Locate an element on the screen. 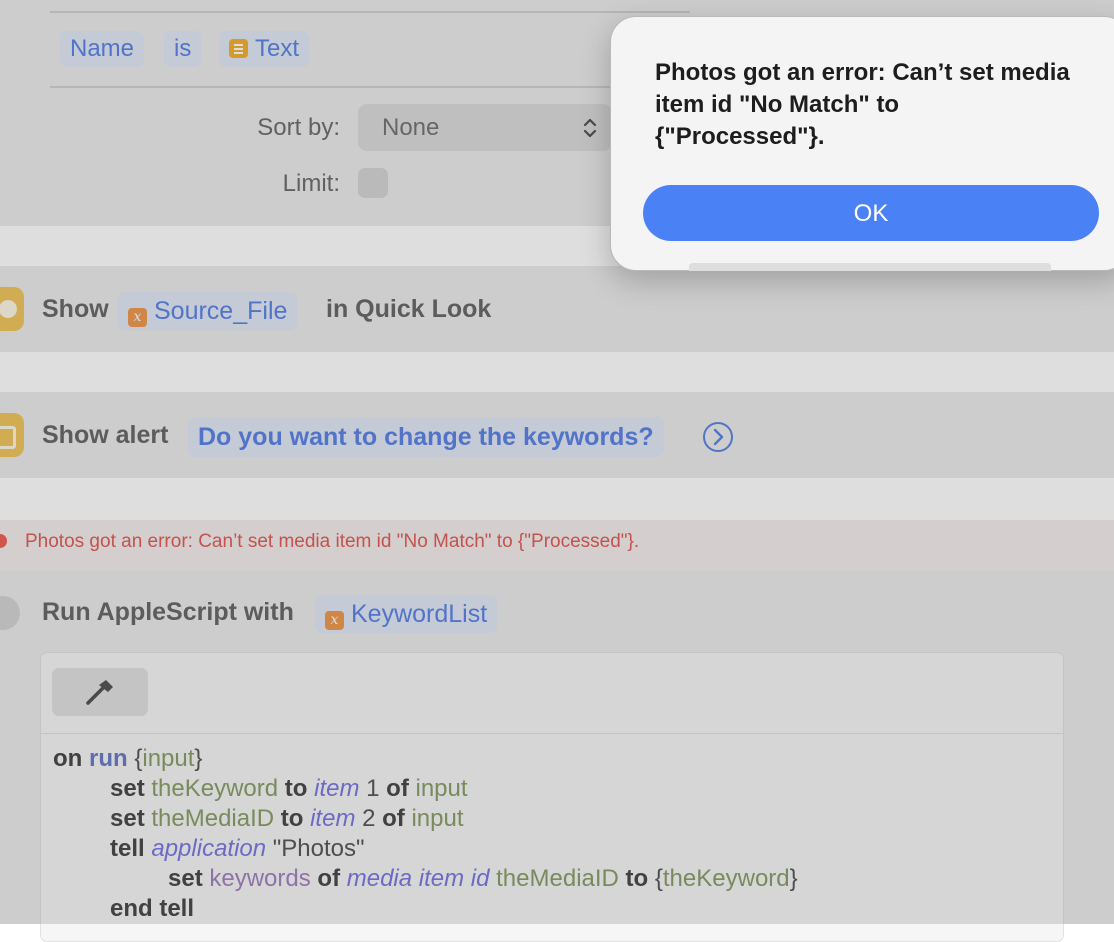 The width and height of the screenshot is (1114, 942). filter-value-token: Text is located at coordinates (264, 49).